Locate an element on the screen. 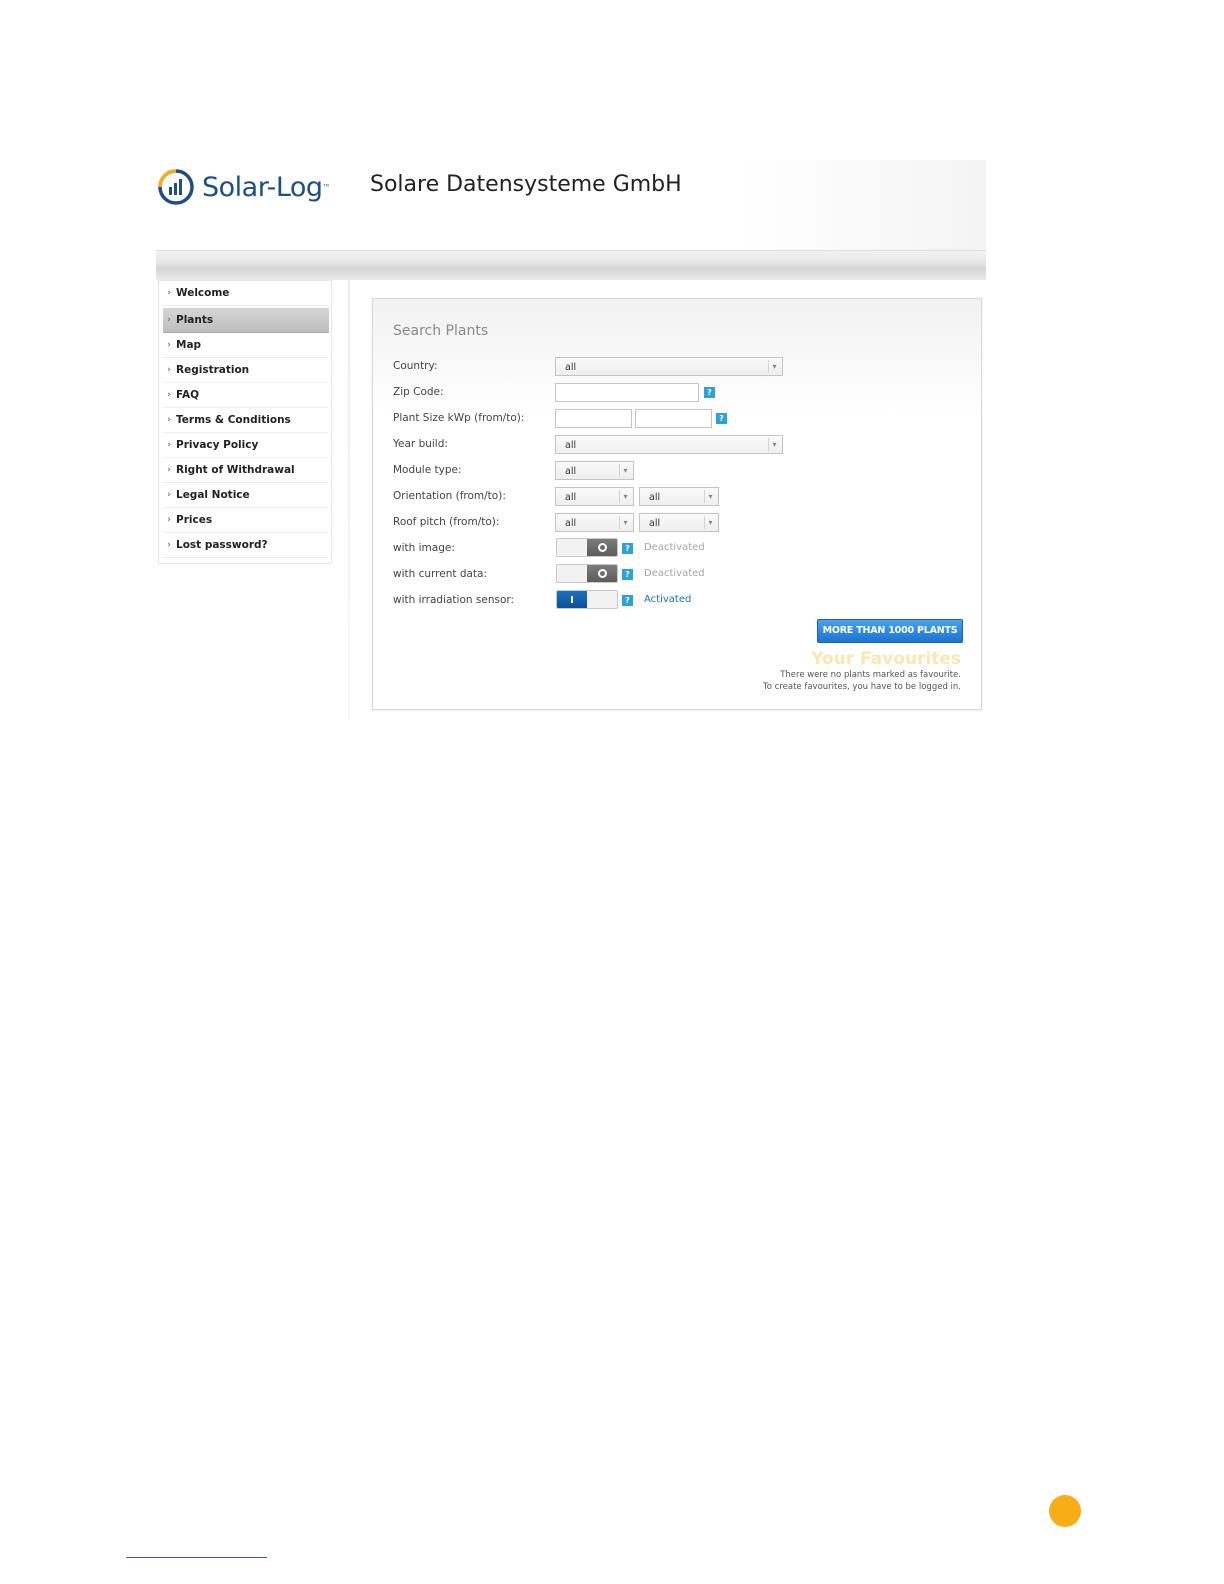 The height and width of the screenshot is (1584, 1224). roof-pitch-label: Roof pitch (from/to): is located at coordinates (446, 522).